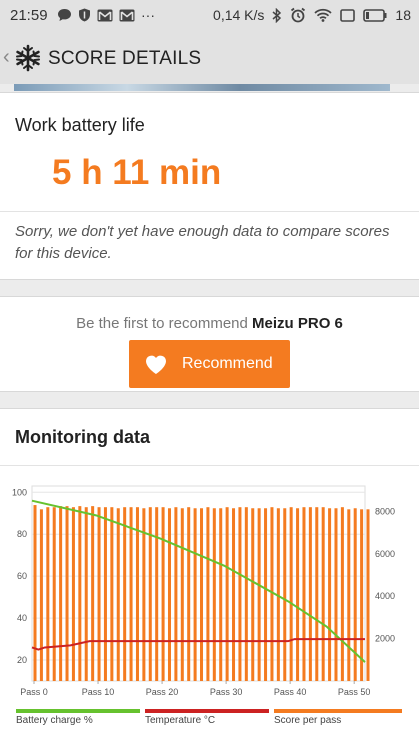  Describe the element at coordinates (162, 323) in the screenshot. I see `recommend-prompt-text: Be the first to recommend` at that location.